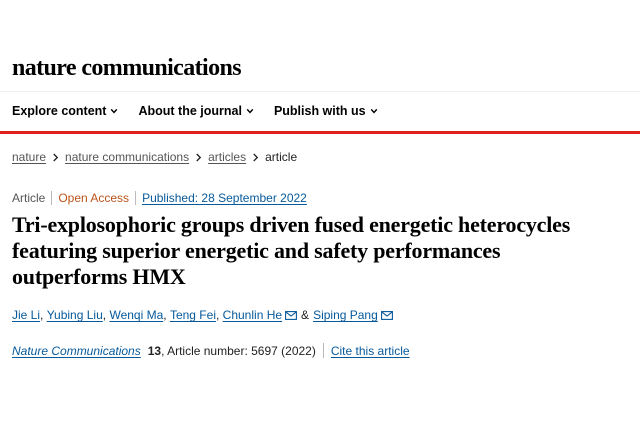 The image size is (640, 426). I want to click on breadcrumb-articles: articles, so click(227, 157).